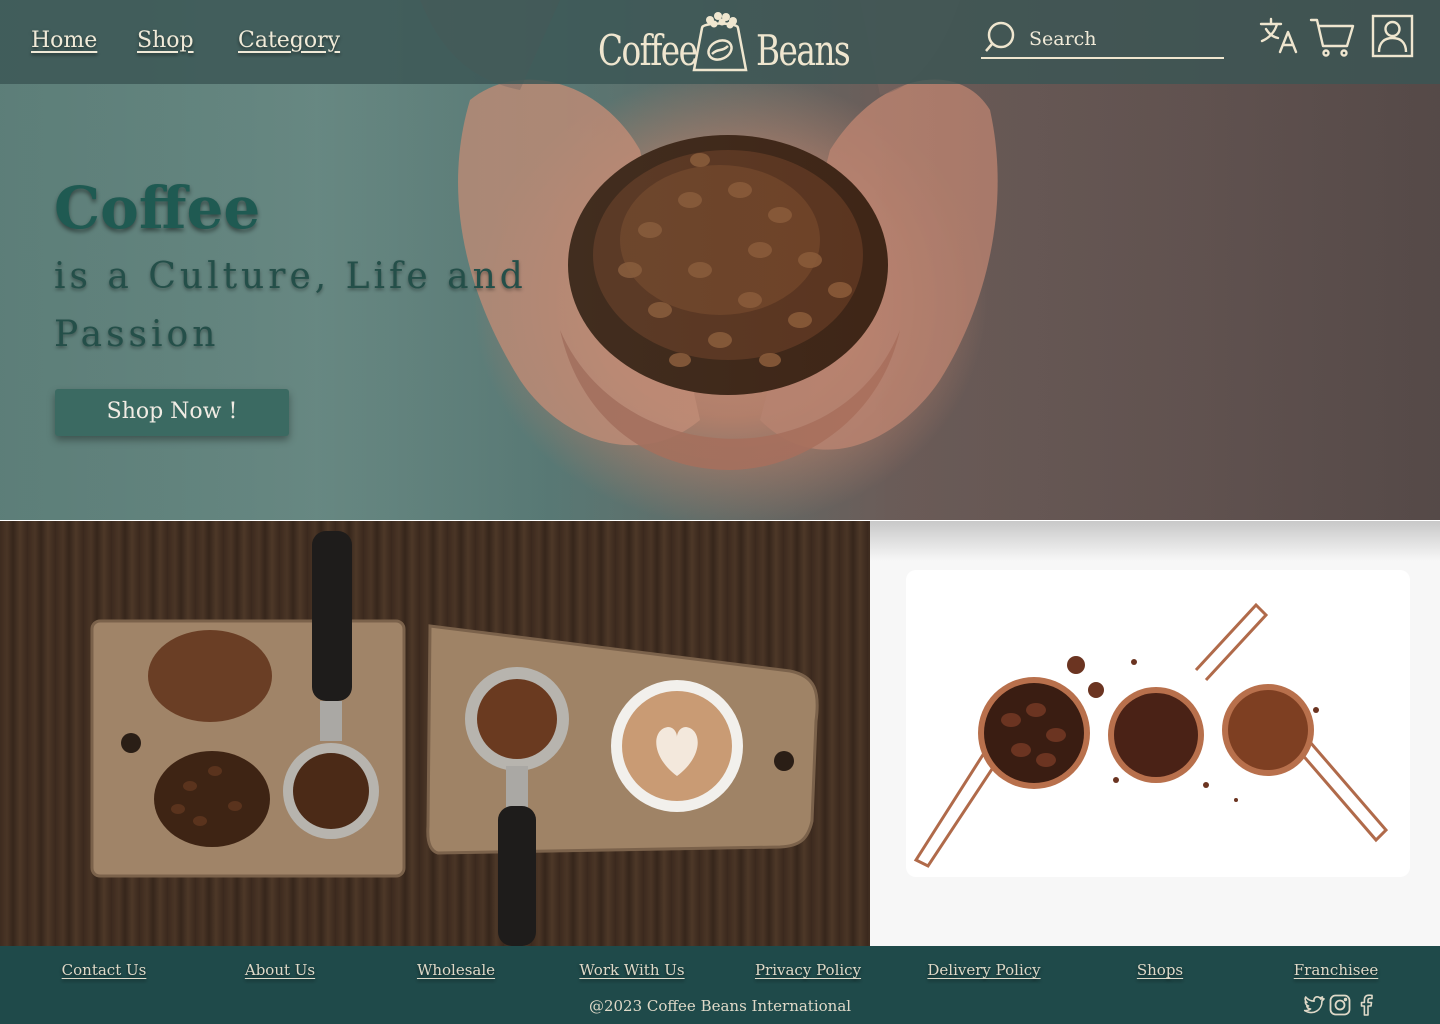 The width and height of the screenshot is (1440, 1024). What do you see at coordinates (1151, 735) in the screenshot?
I see `measuring-scoops-illustration` at bounding box center [1151, 735].